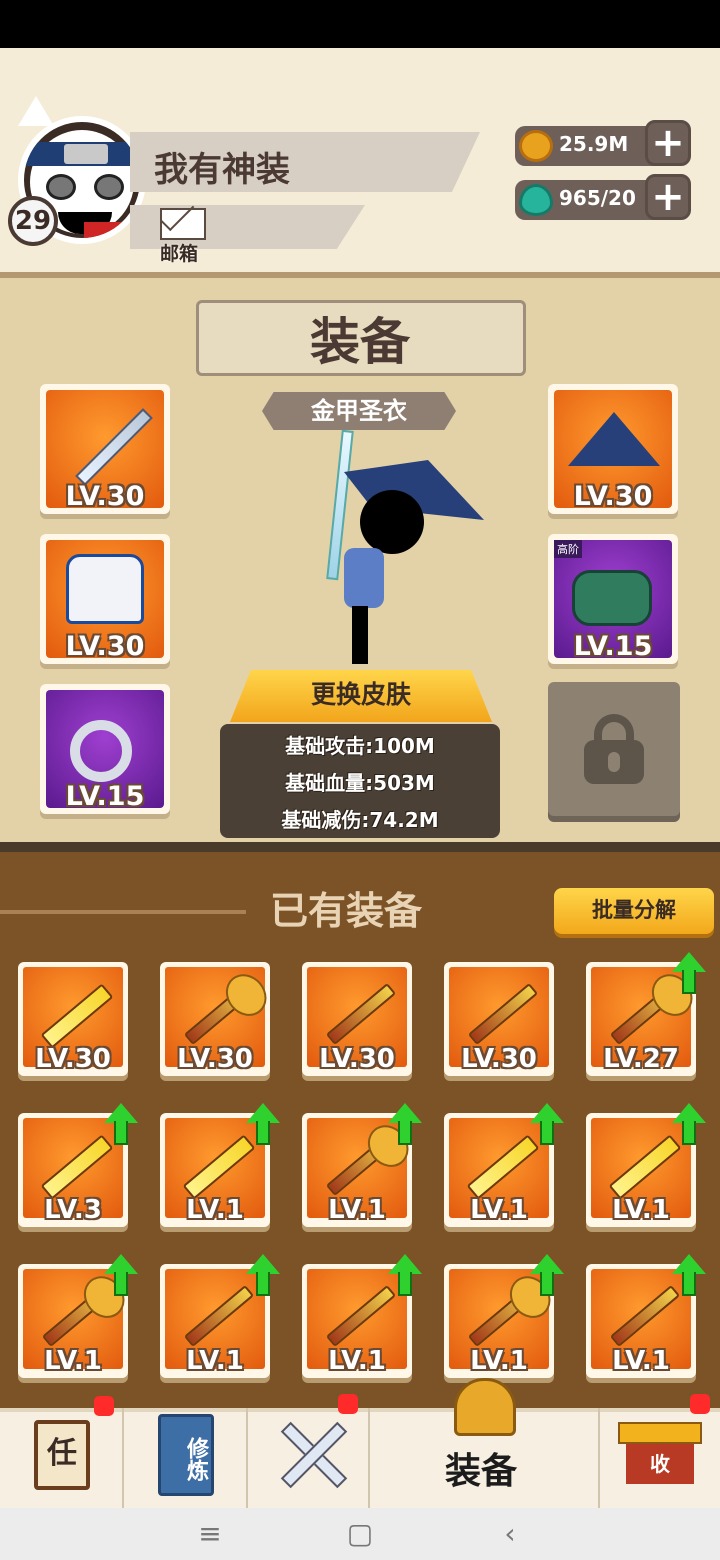 This screenshot has width=720, height=1560. Describe the element at coordinates (346, 911) in the screenshot. I see `inventory-title: 已有装备` at that location.